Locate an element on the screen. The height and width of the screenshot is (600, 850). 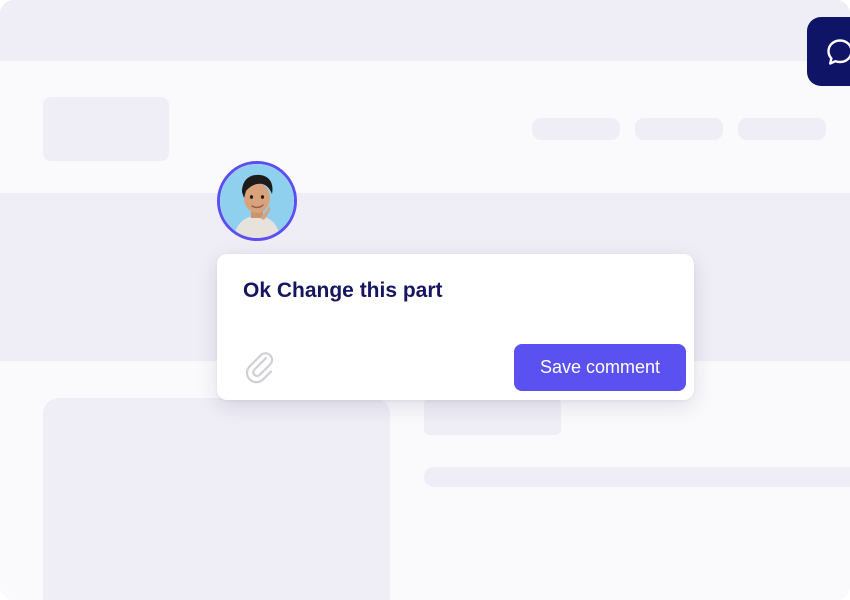
logo-placeholder is located at coordinates (106, 129).